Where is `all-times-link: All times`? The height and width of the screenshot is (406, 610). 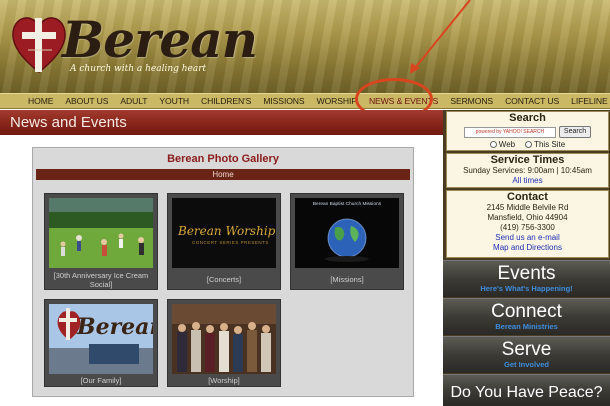
all-times-link: All times is located at coordinates (527, 181).